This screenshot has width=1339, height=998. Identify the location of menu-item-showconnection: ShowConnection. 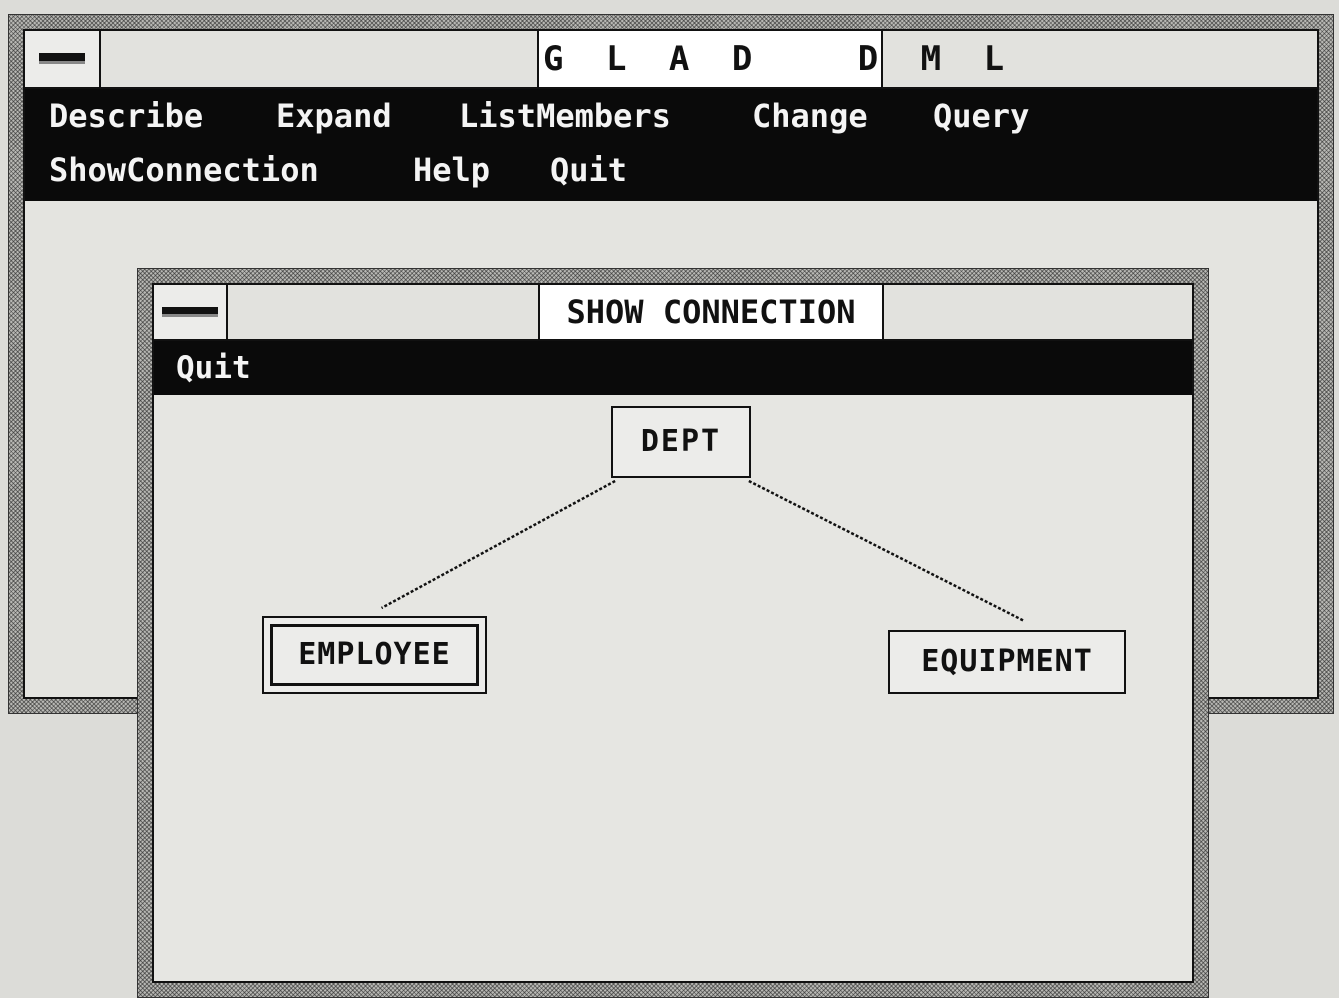
(184, 170).